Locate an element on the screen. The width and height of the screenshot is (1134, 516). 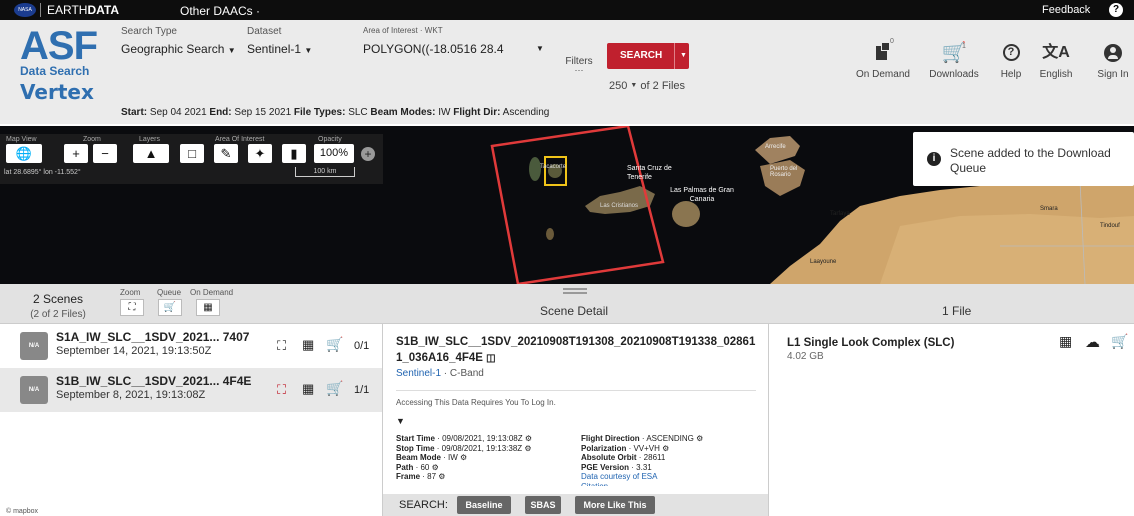
dataset-link: Sentinel-1 is located at coordinates (418, 373).